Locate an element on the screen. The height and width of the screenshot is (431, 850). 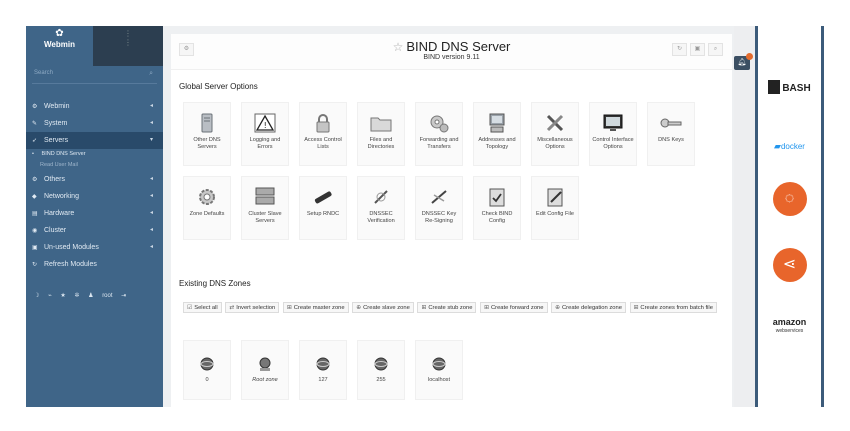
sidebar-item-servers: ➶ Servers ▾ is located at coordinates (94, 140).